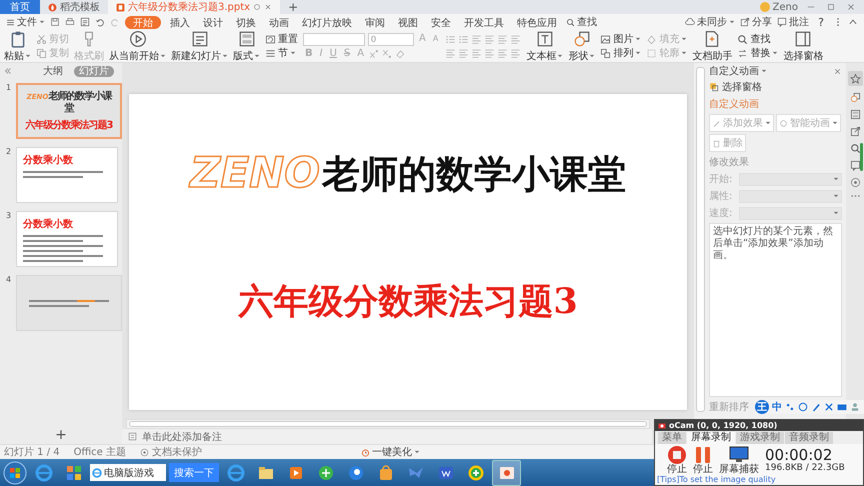 This screenshot has width=864, height=486. What do you see at coordinates (476, 39) in the screenshot?
I see `outdent-icon` at bounding box center [476, 39].